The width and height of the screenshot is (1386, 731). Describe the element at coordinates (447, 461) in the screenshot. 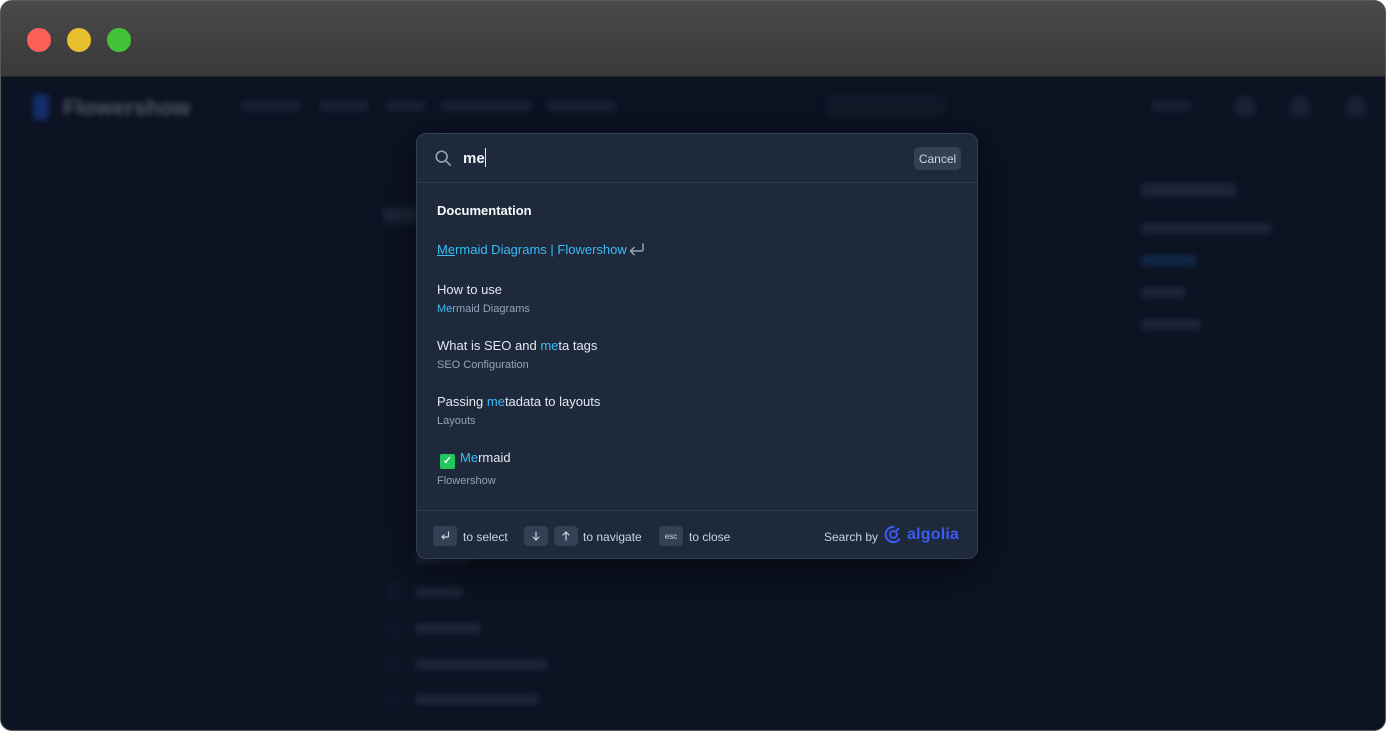

I see `check-mark-icon: ✓` at that location.